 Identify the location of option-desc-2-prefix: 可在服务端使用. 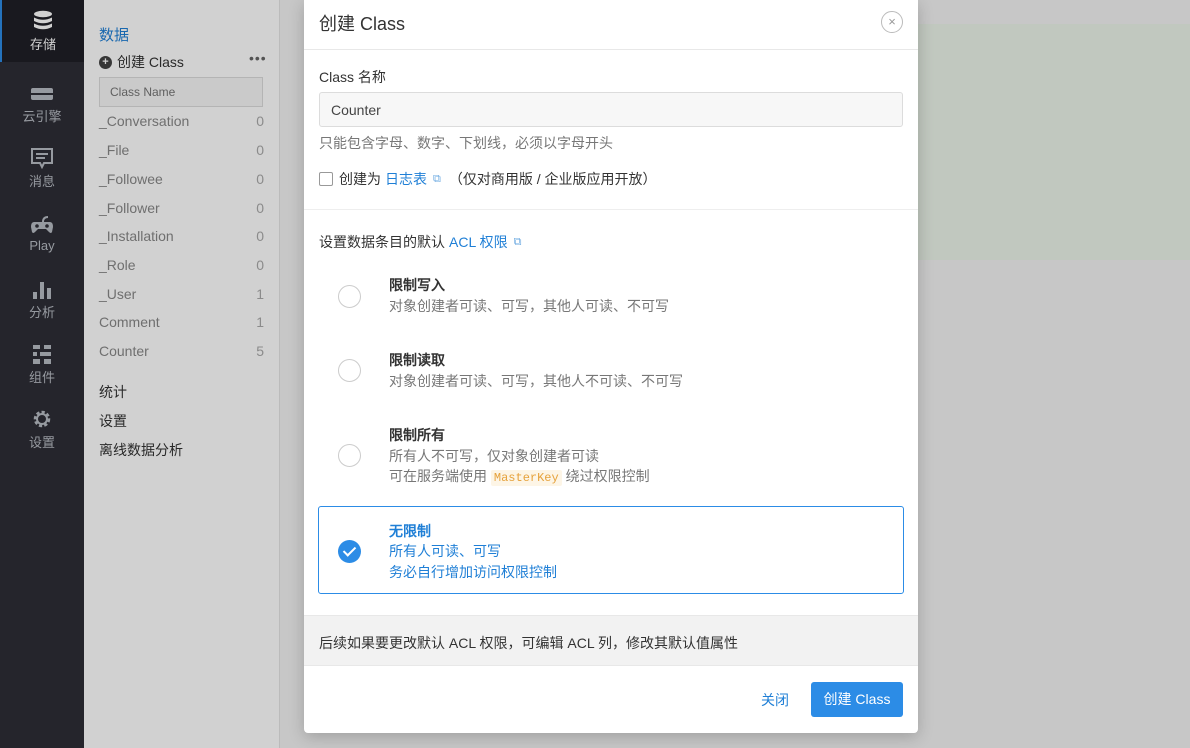
(438, 476).